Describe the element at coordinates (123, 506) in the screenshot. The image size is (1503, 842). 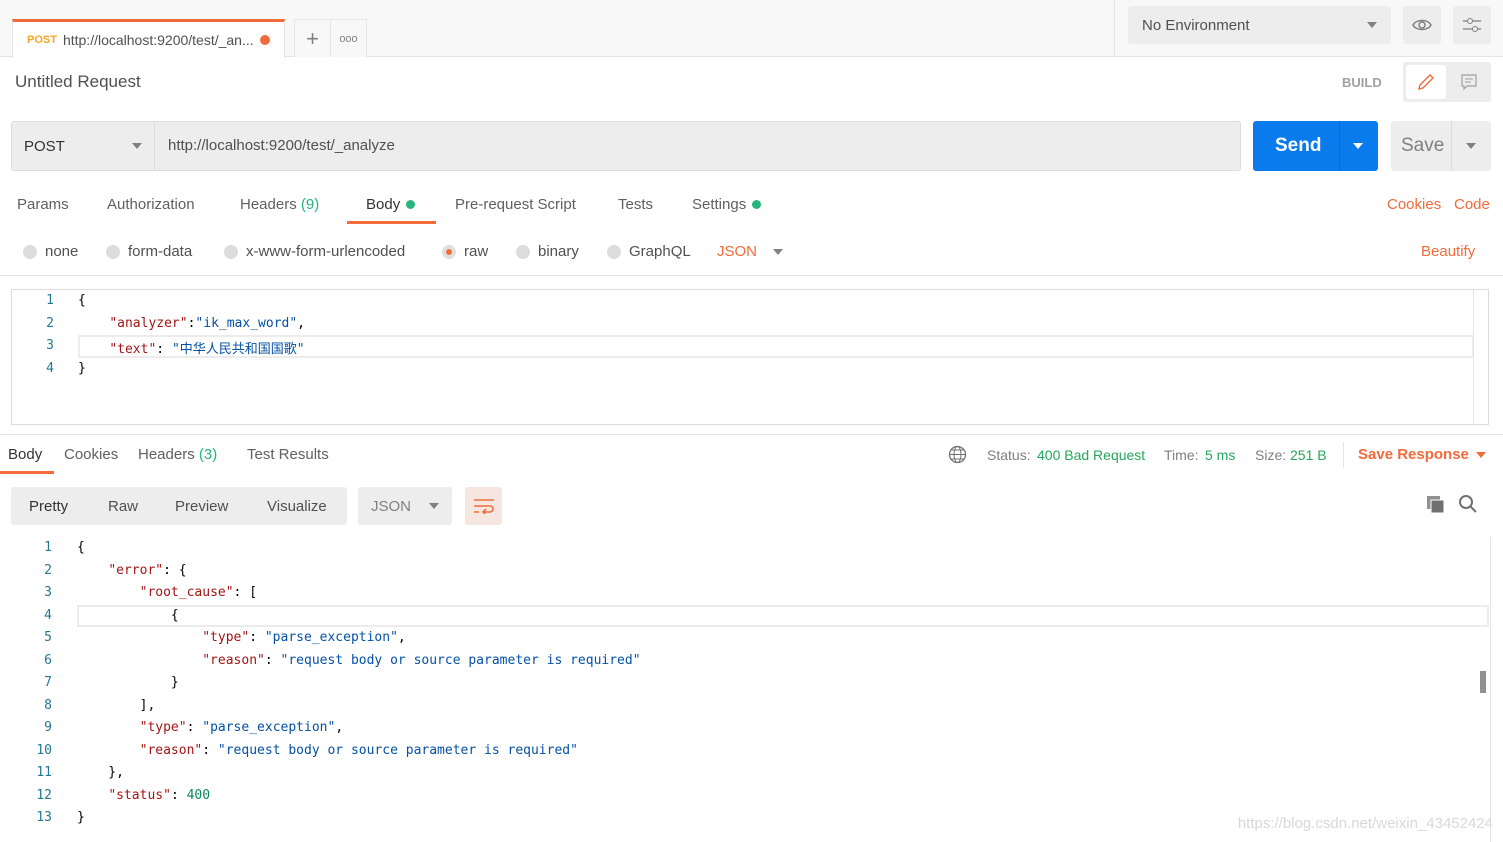
I see `view-raw: Raw` at that location.